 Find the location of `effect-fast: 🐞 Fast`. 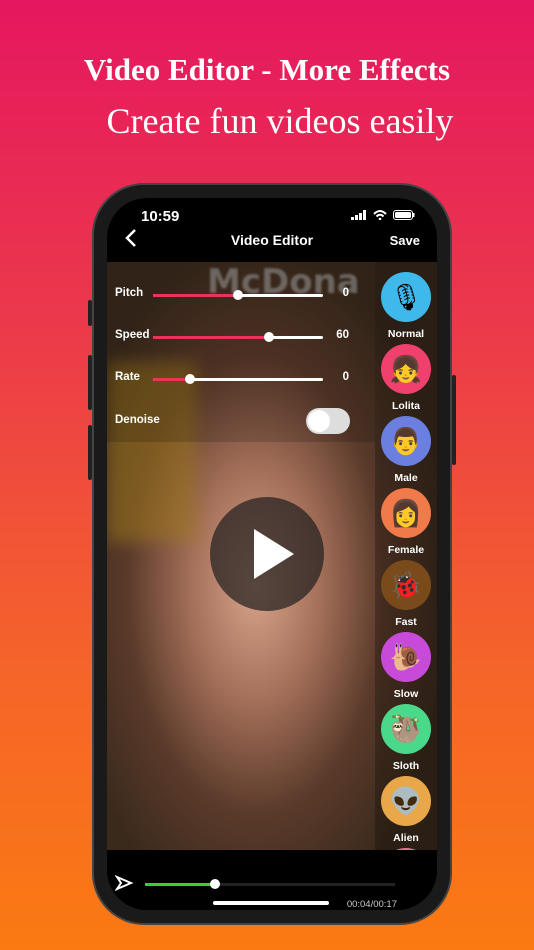

effect-fast: 🐞 Fast is located at coordinates (406, 594).